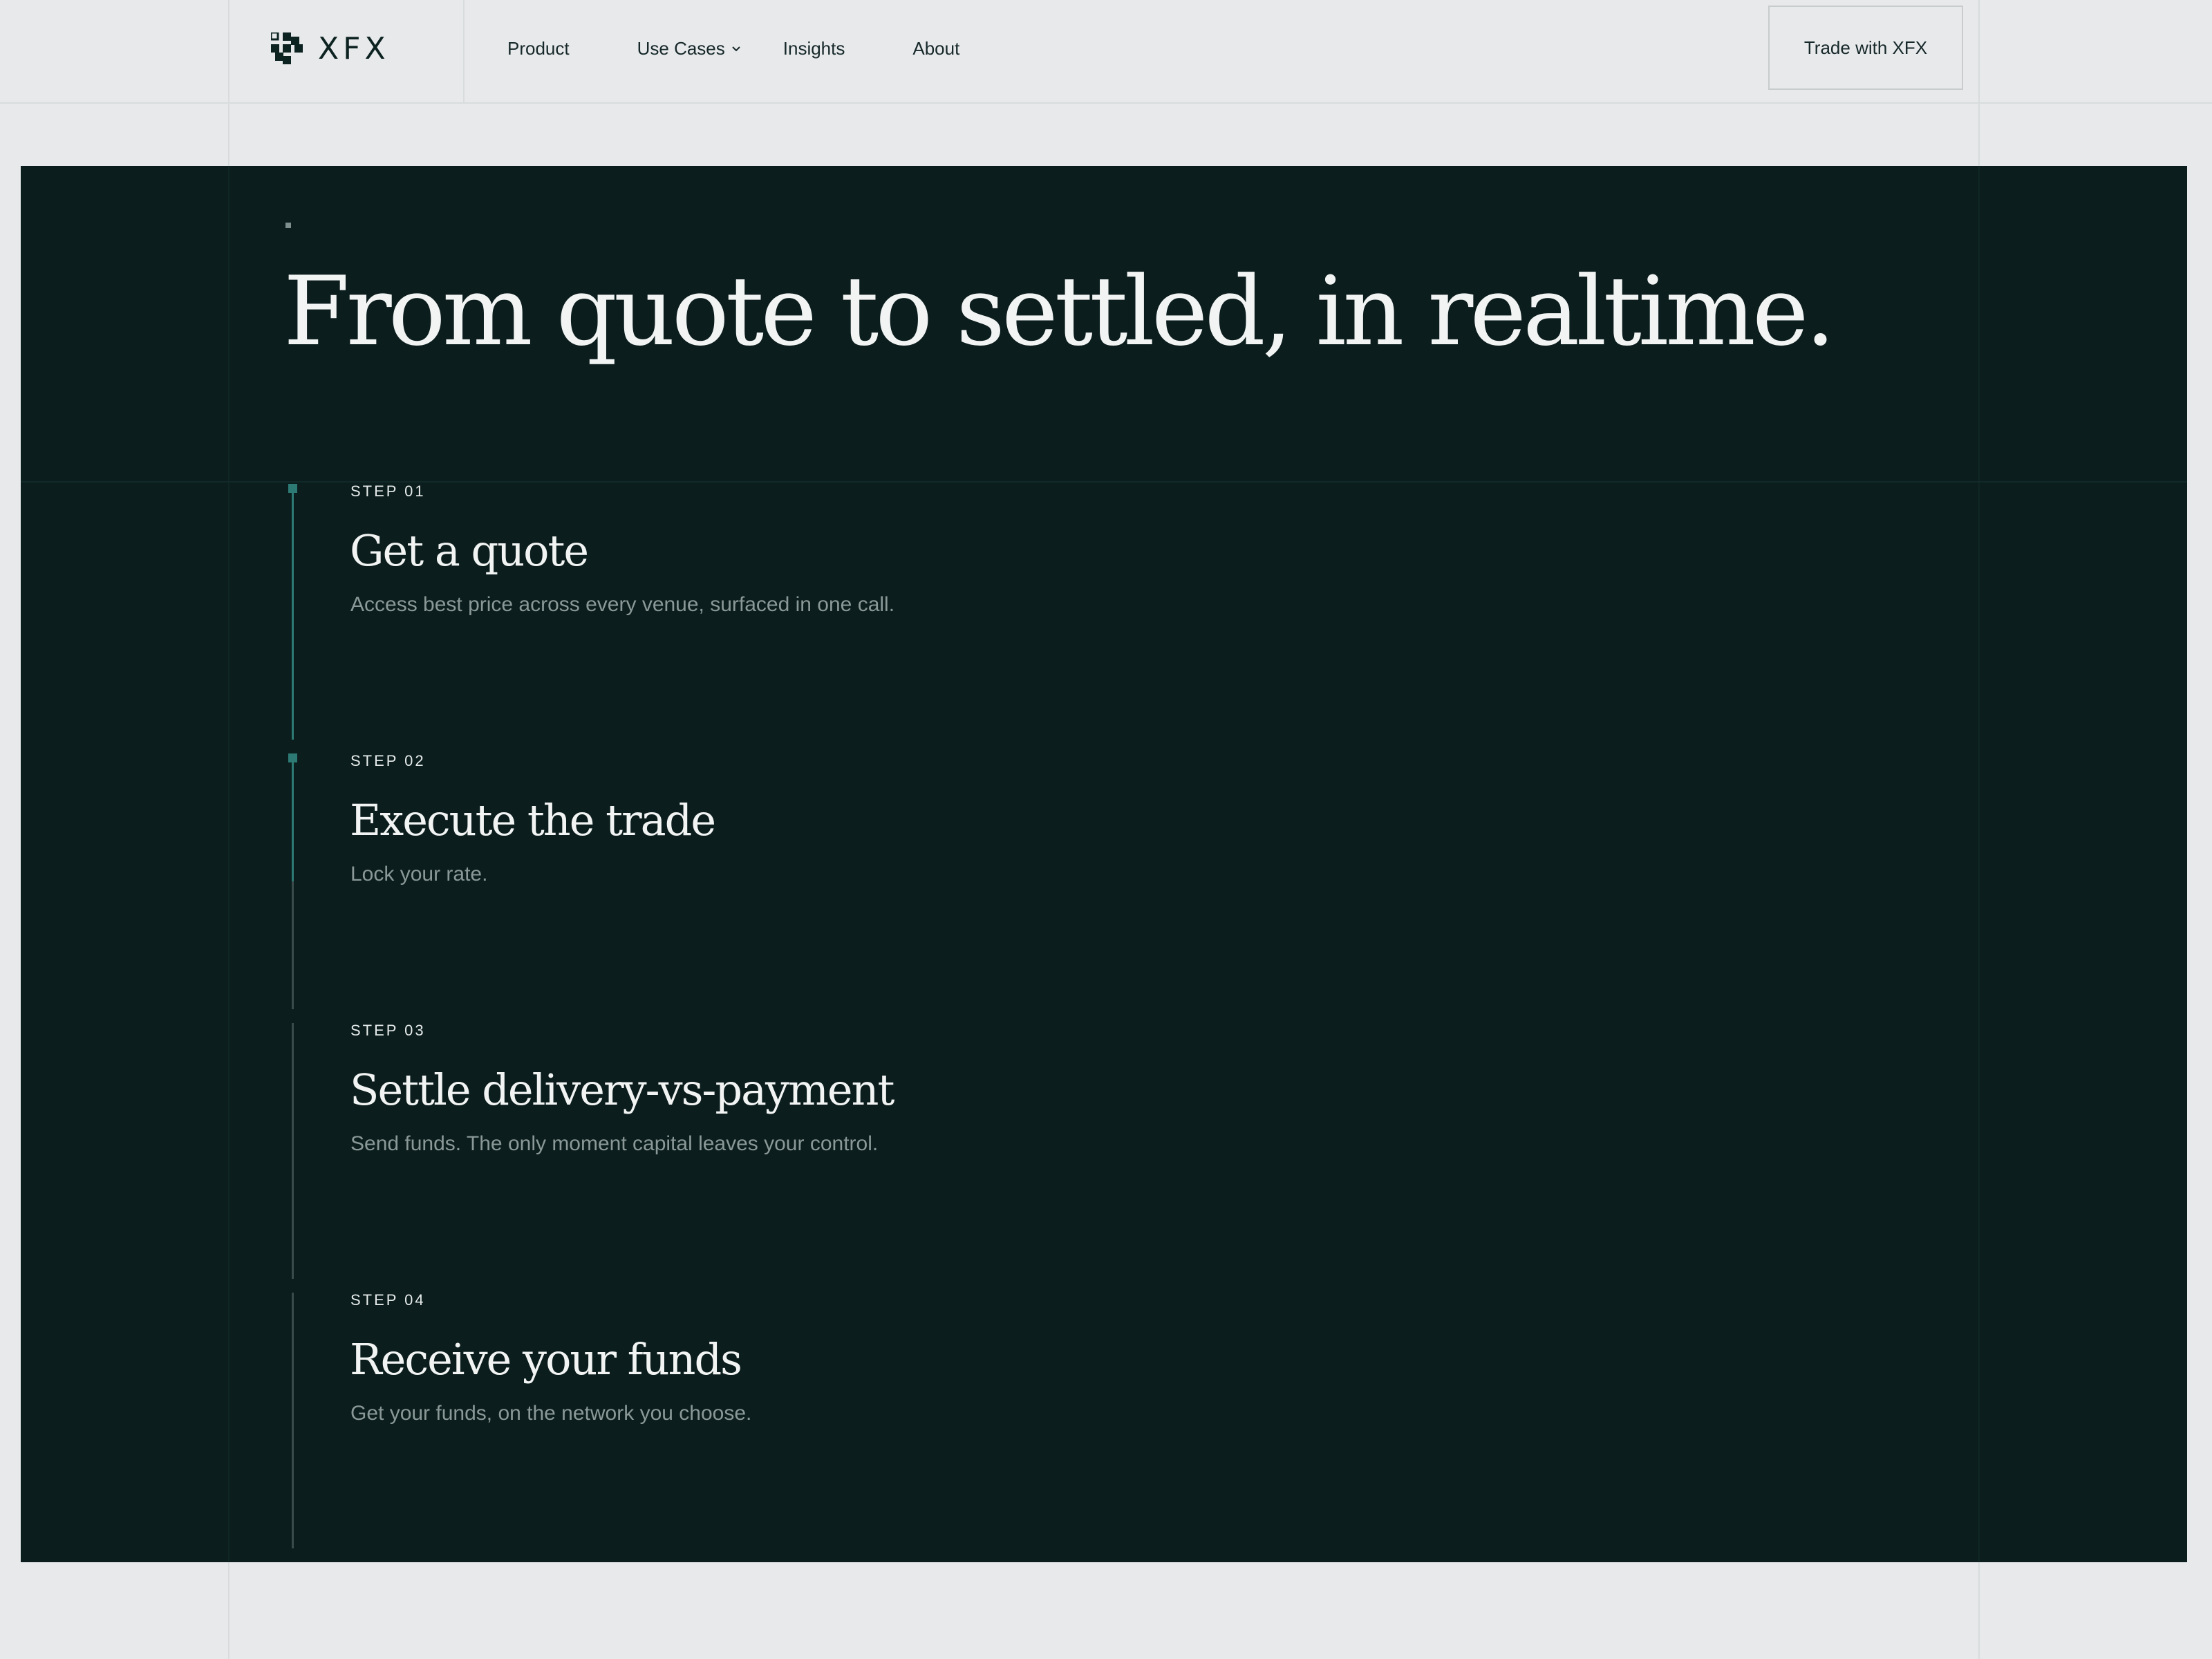 This screenshot has height=1659, width=2212. I want to click on step-title: Get a quote, so click(469, 550).